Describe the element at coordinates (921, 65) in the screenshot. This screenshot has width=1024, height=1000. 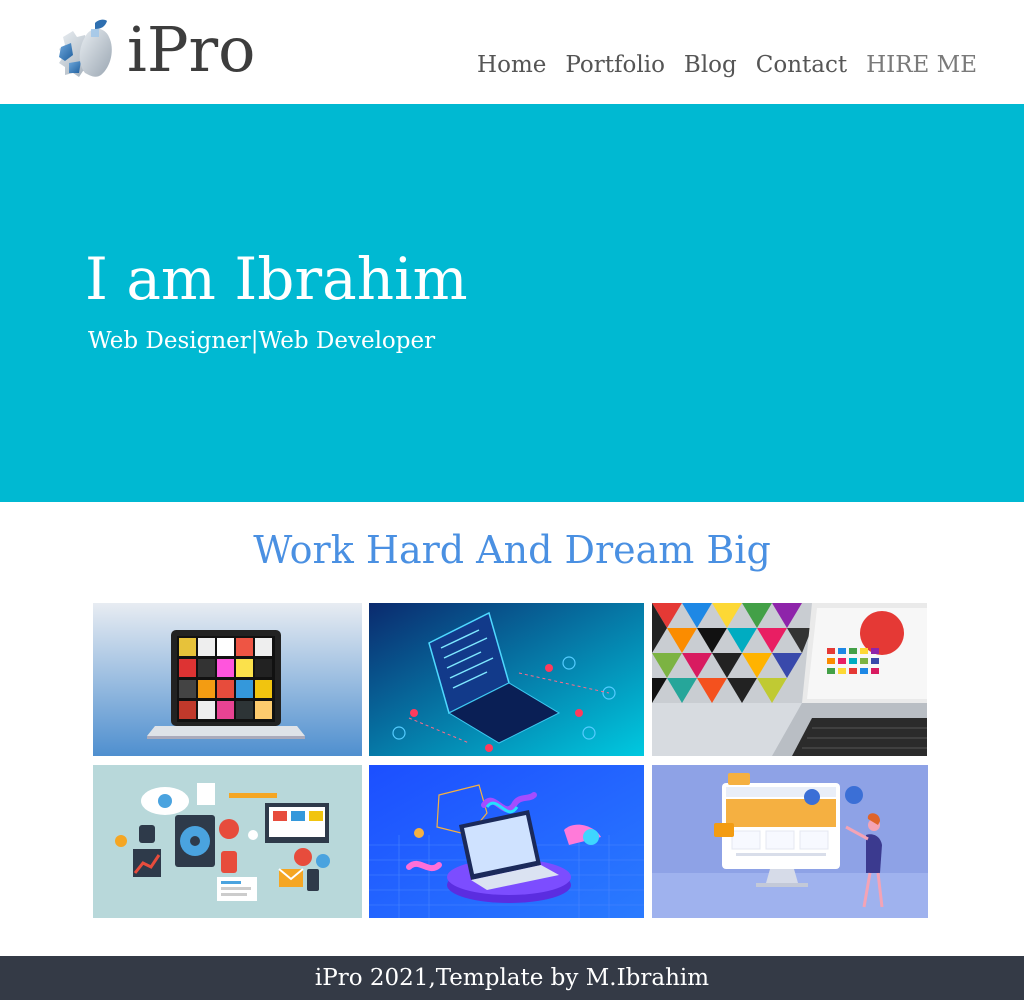
I see `nav-hire-me-link: HIRE ME` at that location.